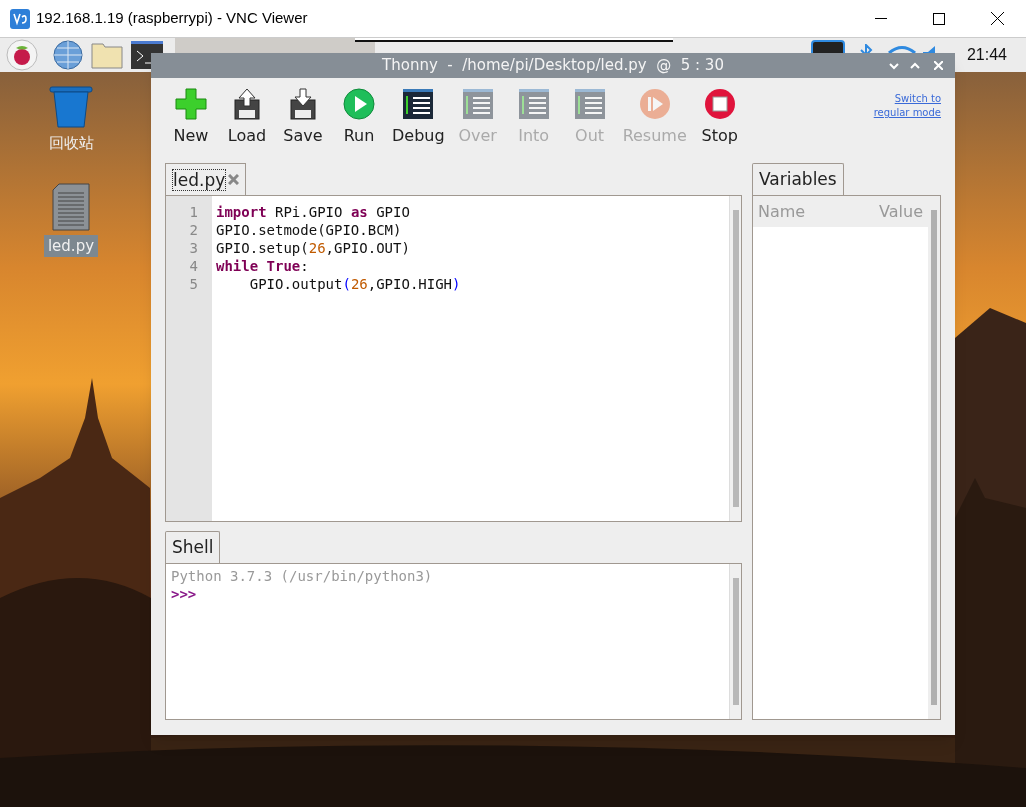 The width and height of the screenshot is (1026, 807). I want to click on shell-prompt: >>>, so click(184, 594).